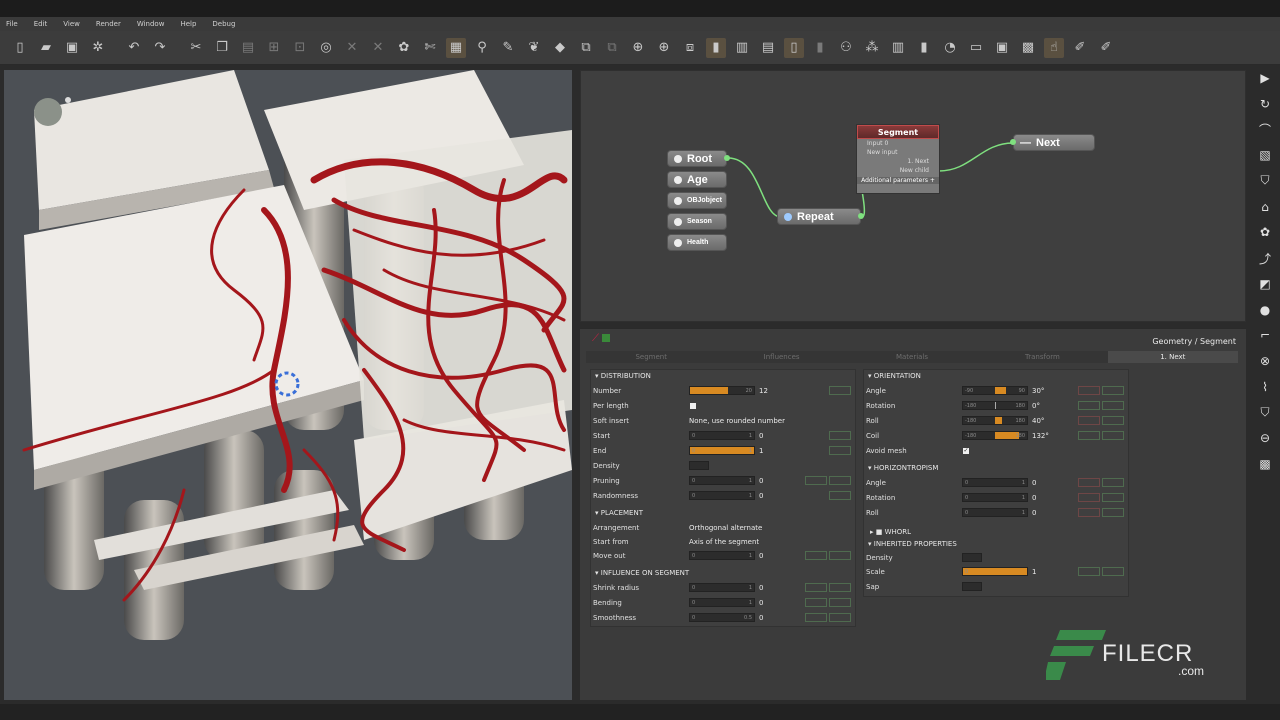 This screenshot has width=1280, height=720. What do you see at coordinates (108, 24) in the screenshot?
I see `menu-render: Render` at bounding box center [108, 24].